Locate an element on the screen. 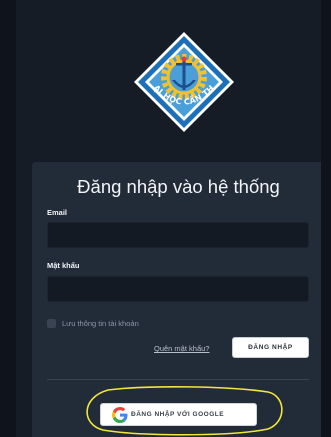 The width and height of the screenshot is (331, 437). password-label: Mật khẩu is located at coordinates (63, 265).